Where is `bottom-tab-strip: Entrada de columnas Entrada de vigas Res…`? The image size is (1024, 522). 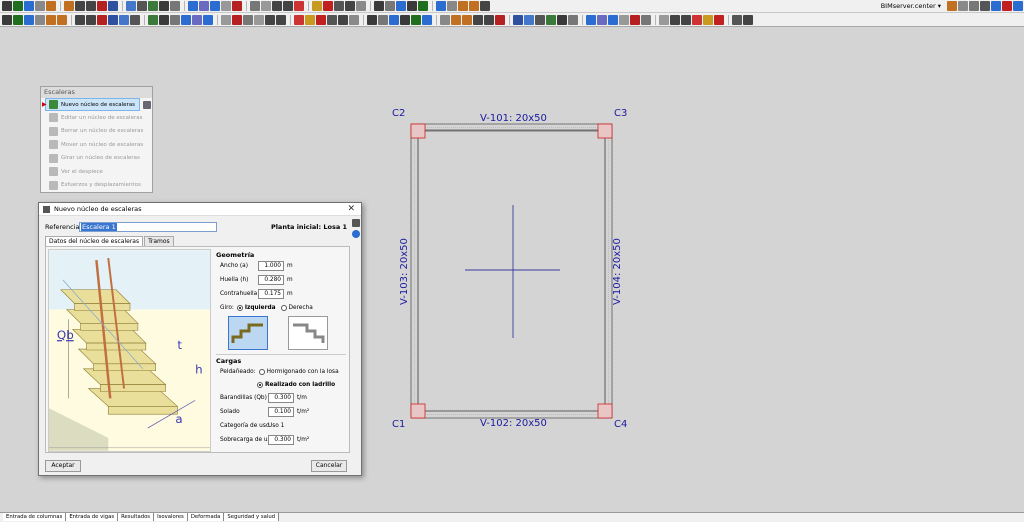
bottom-tab-strip: Entrada de columnas Entrada de vigas Res… is located at coordinates (512, 517).